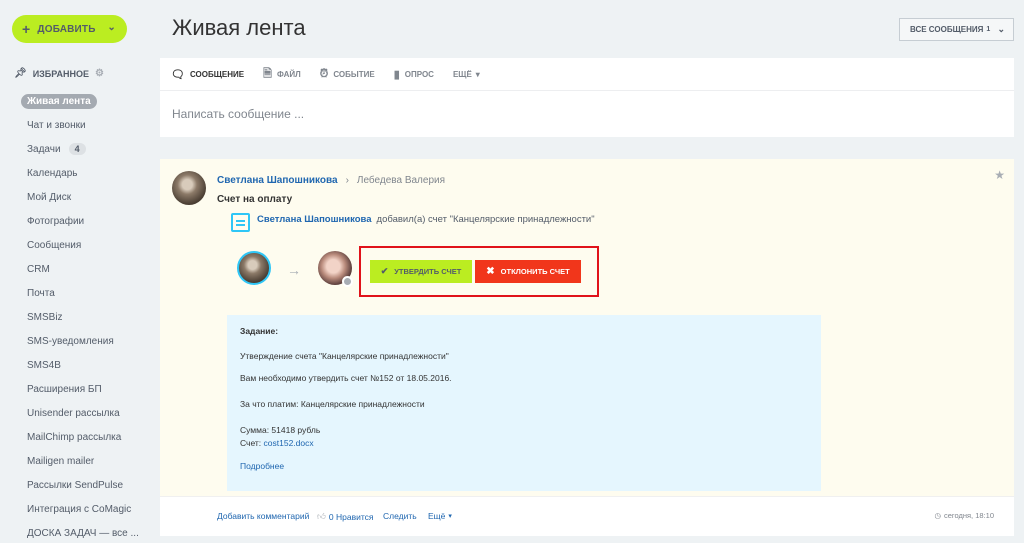  Describe the element at coordinates (947, 29) in the screenshot. I see `filter-label: ВСЕ СООБЩЕНИЯ` at that location.